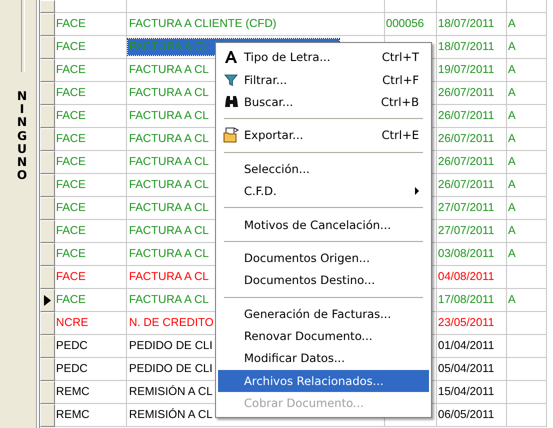 The width and height of the screenshot is (553, 428). What do you see at coordinates (472, 323) in the screenshot?
I see `table-cell: 23/05/2011` at bounding box center [472, 323].